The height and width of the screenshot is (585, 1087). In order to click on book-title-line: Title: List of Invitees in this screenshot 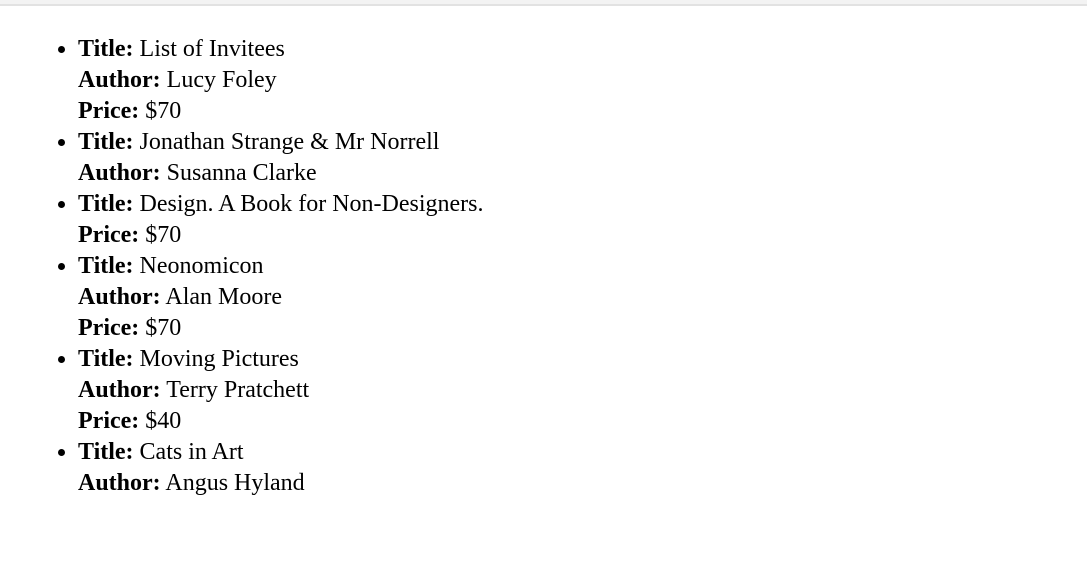, I will do `click(281, 49)`.